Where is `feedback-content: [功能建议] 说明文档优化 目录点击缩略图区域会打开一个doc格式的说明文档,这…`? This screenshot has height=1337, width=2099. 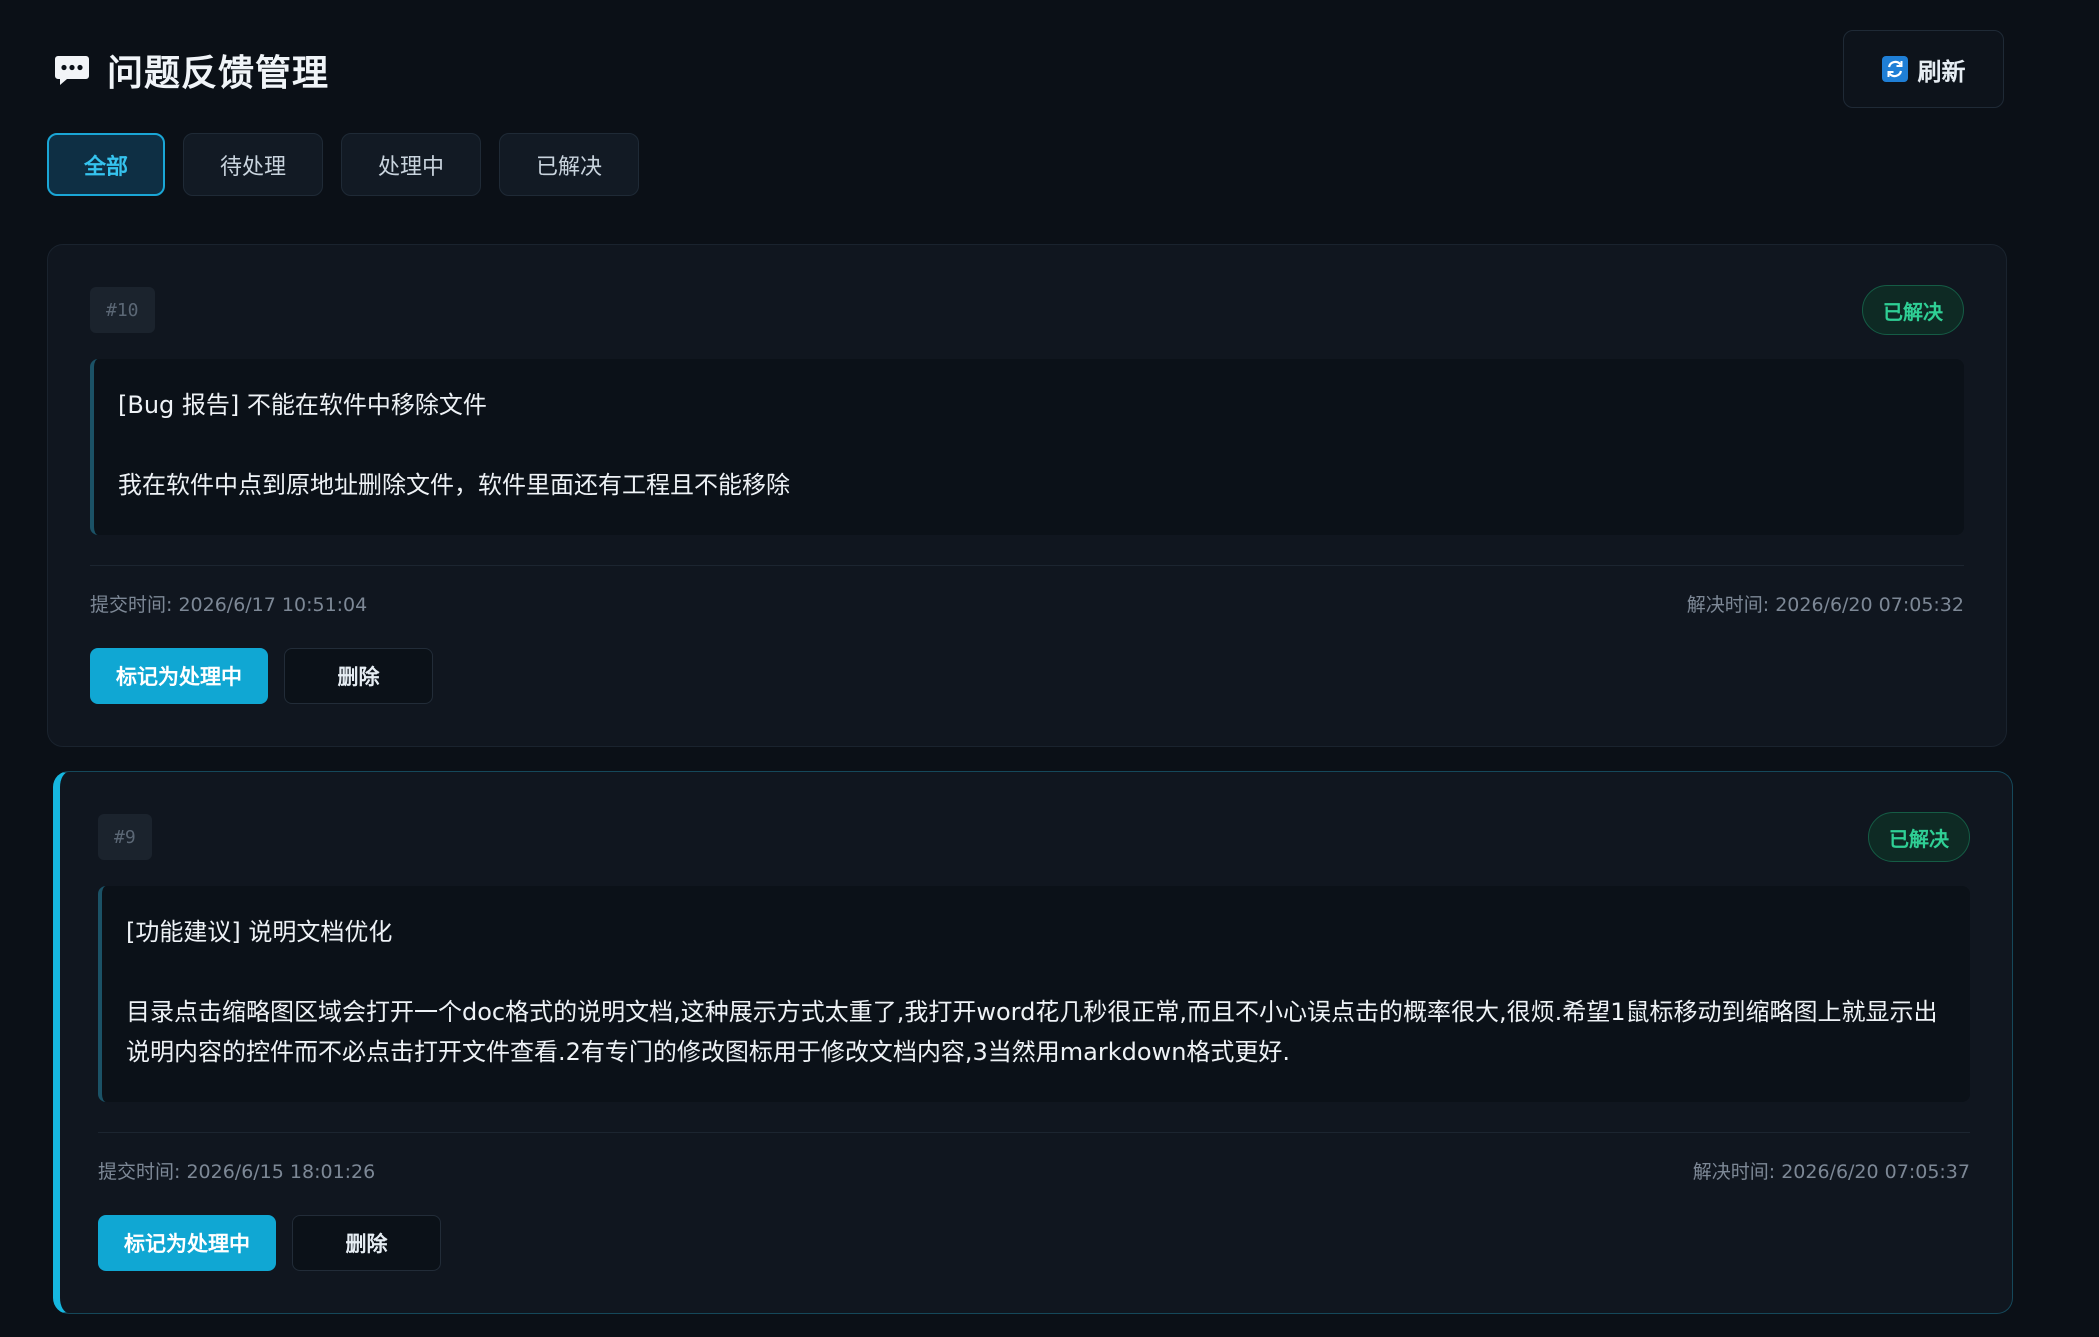 feedback-content: [功能建议] 说明文档优化 目录点击缩略图区域会打开一个doc格式的说明文档,这… is located at coordinates (1034, 994).